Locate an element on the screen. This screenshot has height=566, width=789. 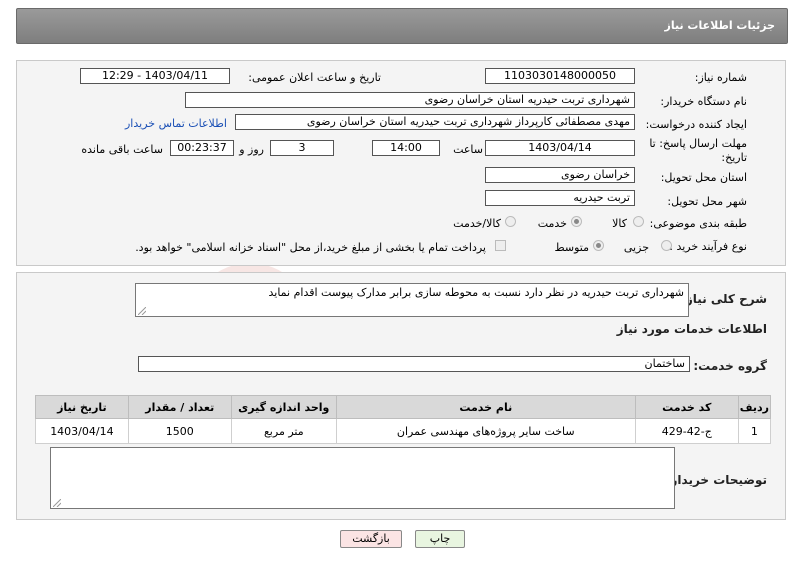
announce-label: تاریخ و ساعت اعلان عمومی: is located at coordinates (314, 77).